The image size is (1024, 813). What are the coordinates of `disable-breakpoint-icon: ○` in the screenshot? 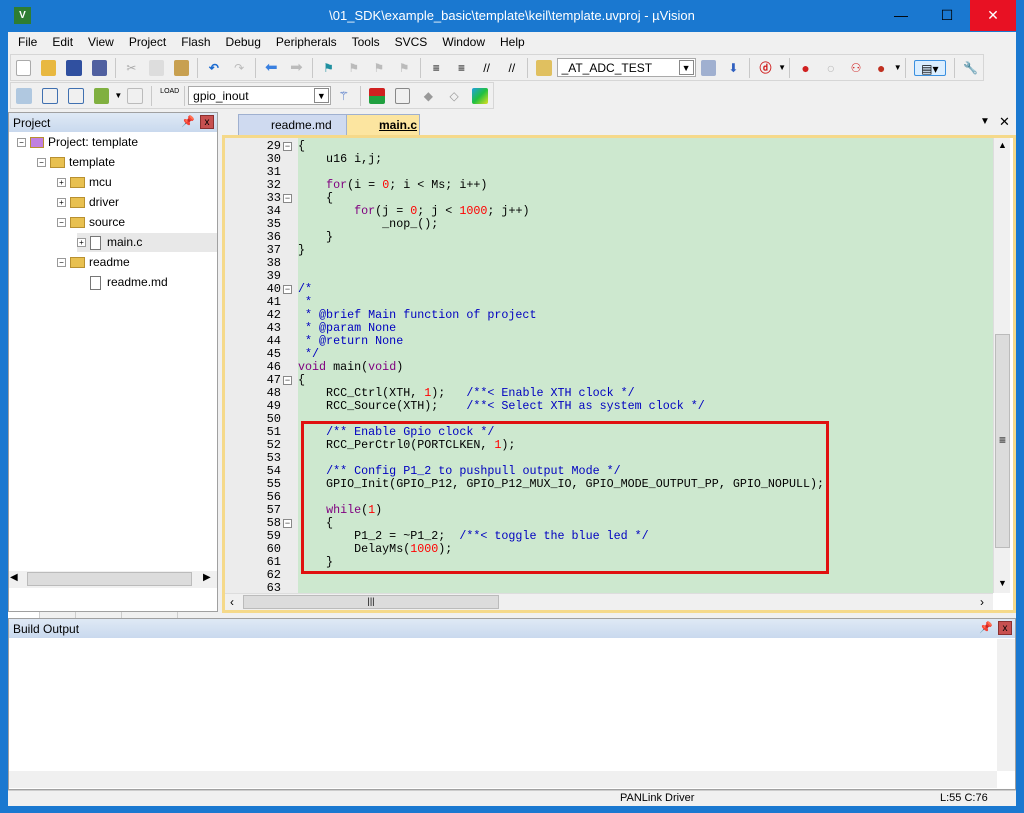 It's located at (830, 68).